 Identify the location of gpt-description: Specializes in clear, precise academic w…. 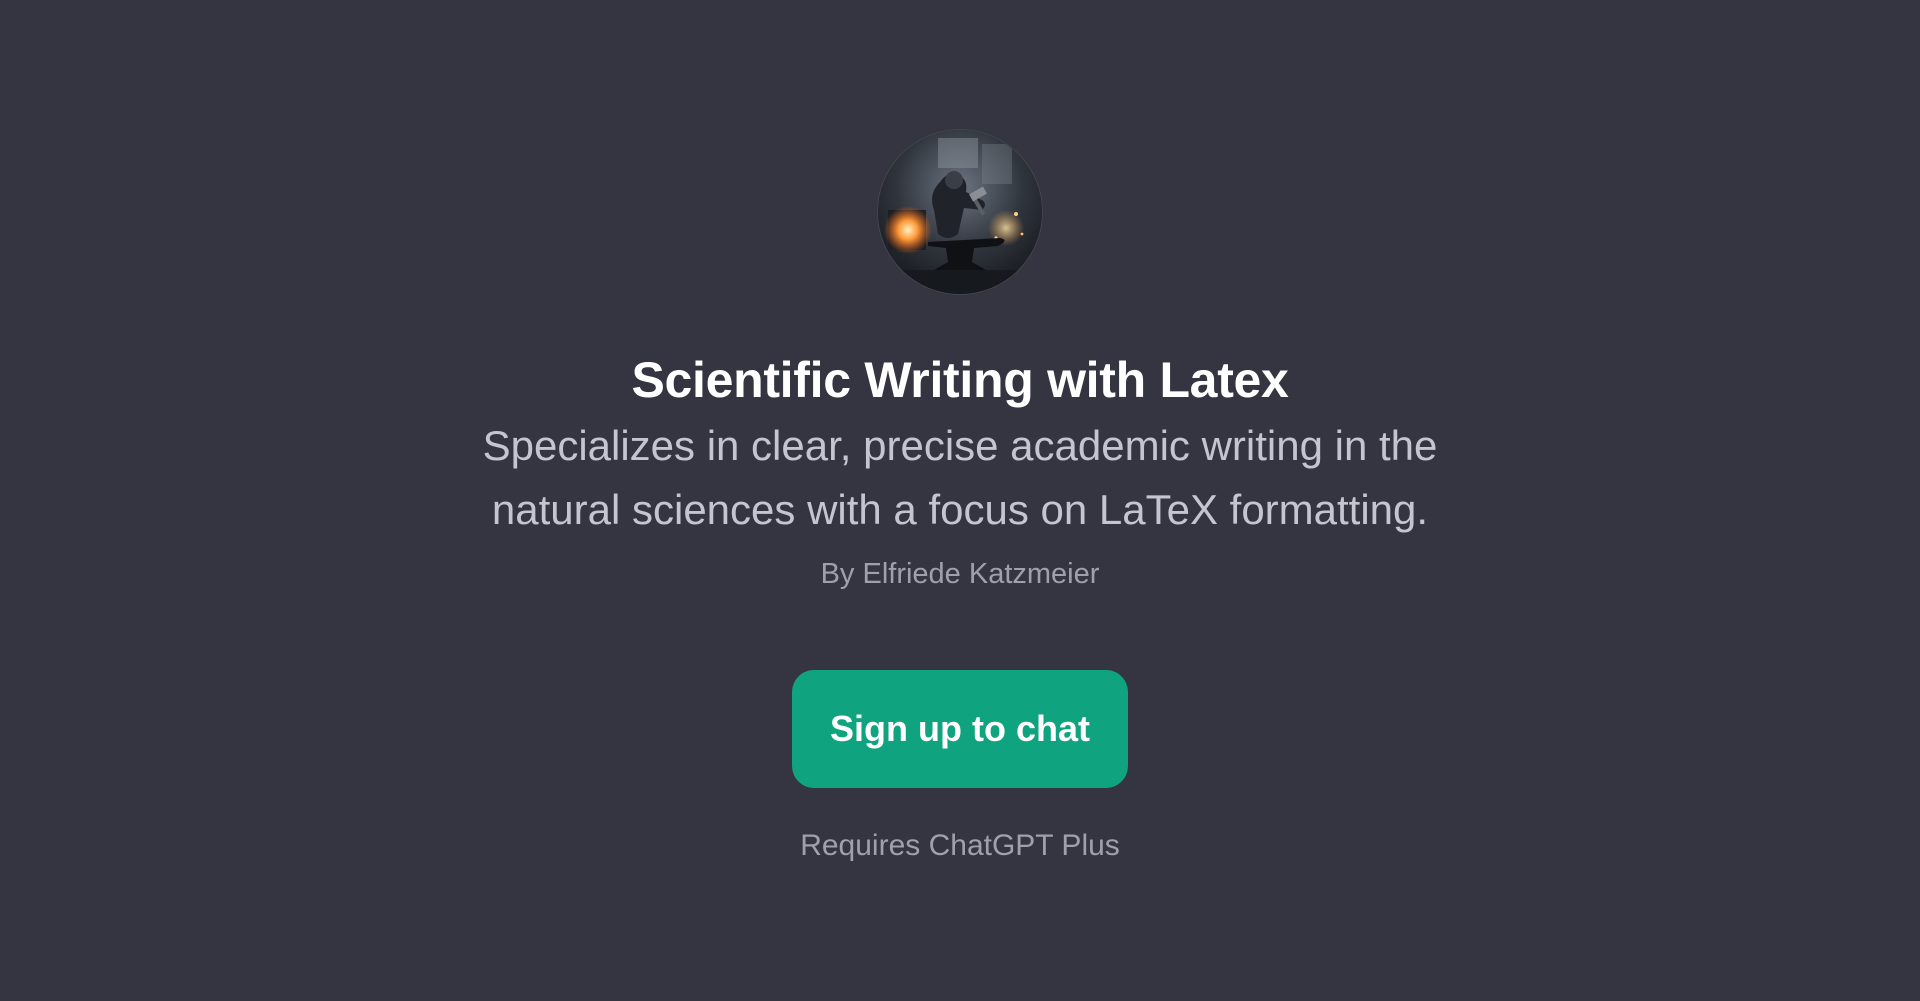
(960, 477).